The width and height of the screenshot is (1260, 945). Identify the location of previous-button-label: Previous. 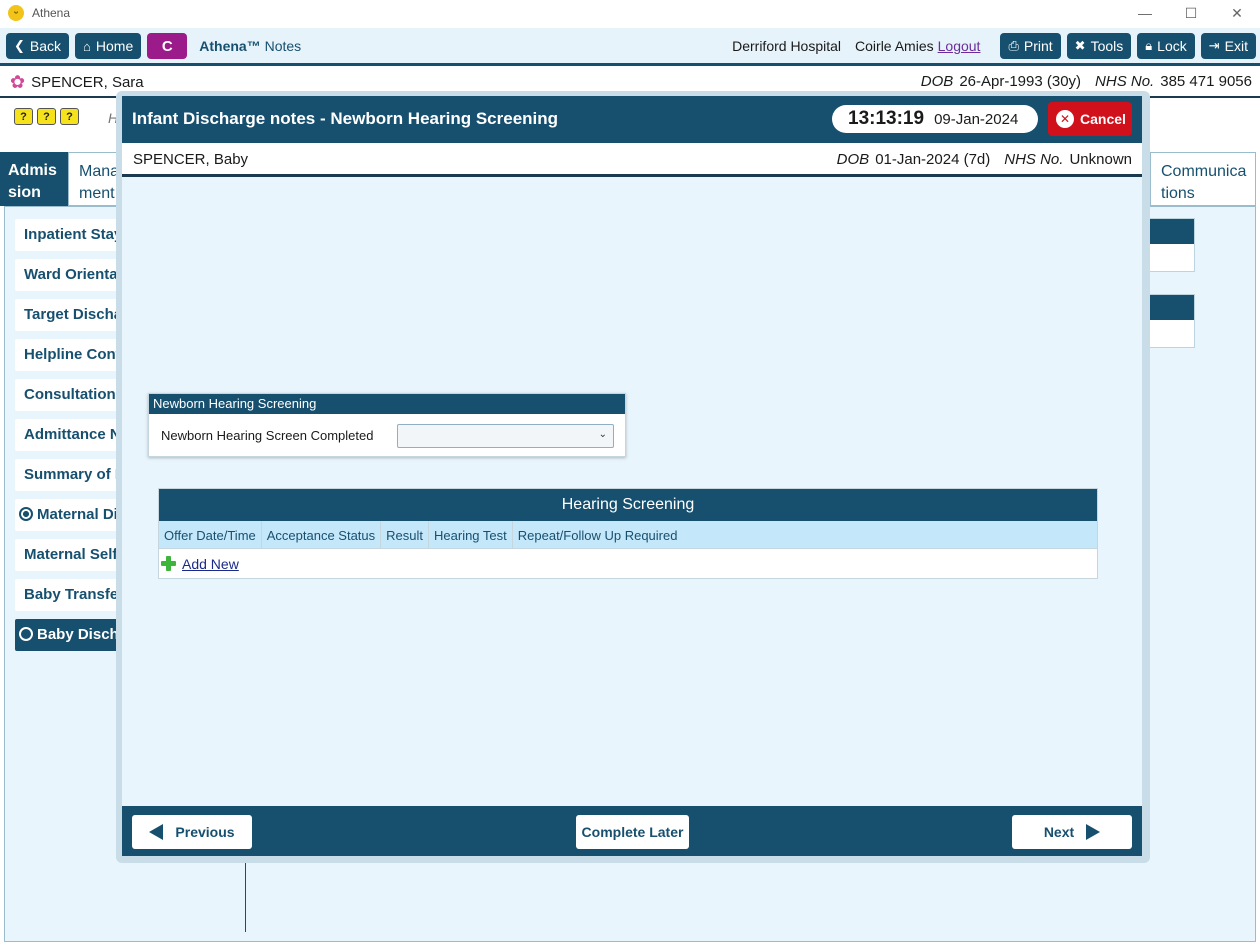
(205, 832).